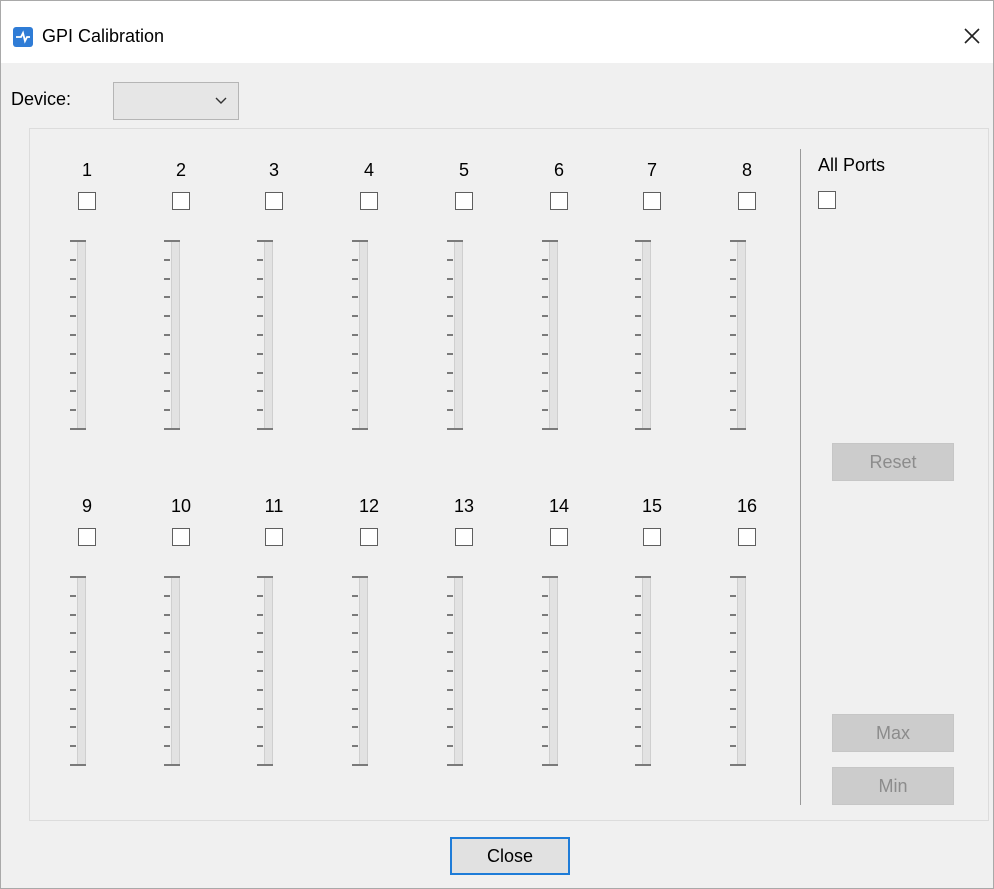  What do you see at coordinates (972, 36) in the screenshot?
I see `close-icon` at bounding box center [972, 36].